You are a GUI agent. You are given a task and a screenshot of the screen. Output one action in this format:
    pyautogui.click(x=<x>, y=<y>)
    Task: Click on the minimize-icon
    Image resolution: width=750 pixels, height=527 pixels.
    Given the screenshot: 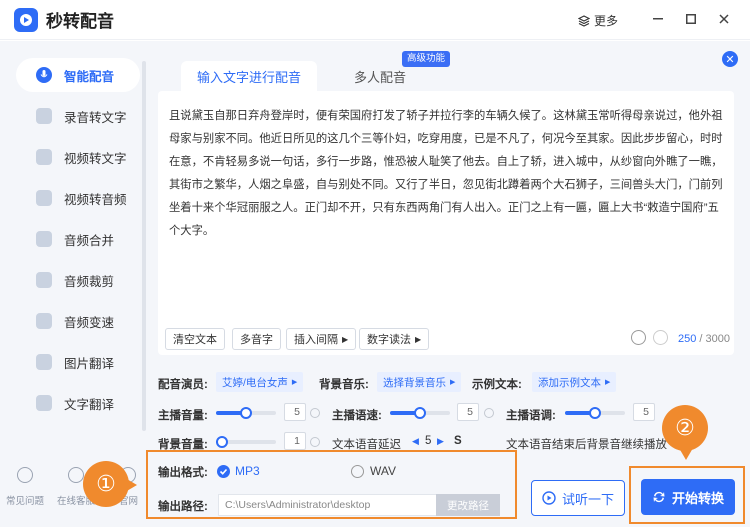 What is the action you would take?
    pyautogui.click(x=658, y=19)
    